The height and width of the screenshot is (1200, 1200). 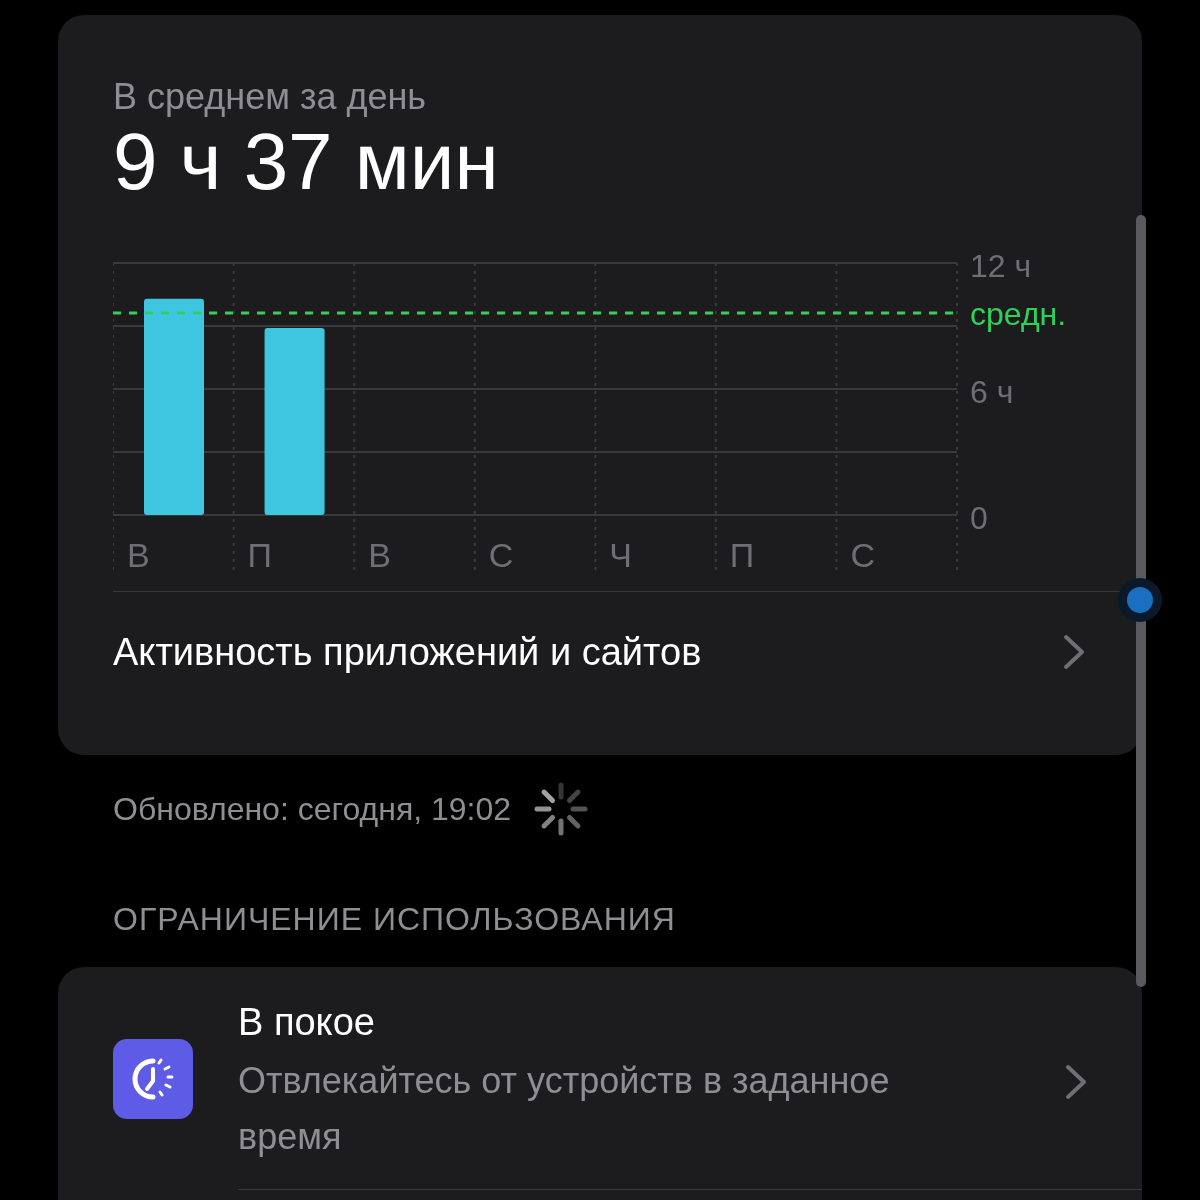 I want to click on limit-description: Отвлекайтесь от устройств в заданное время, so click(x=564, y=1109).